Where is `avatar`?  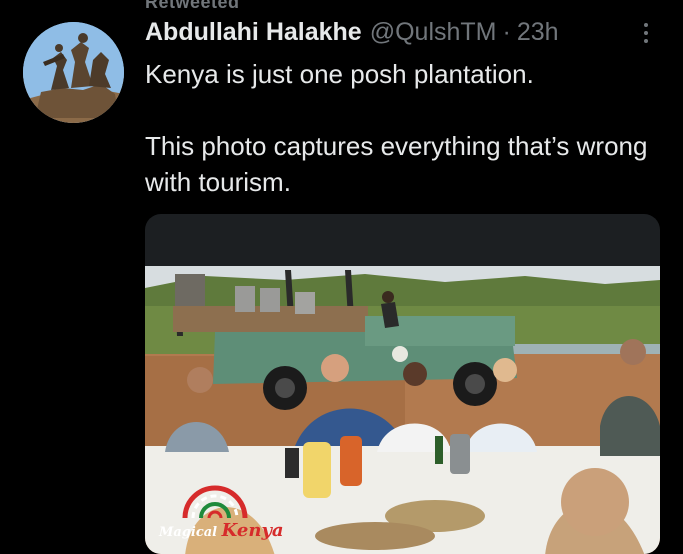 avatar is located at coordinates (73, 72).